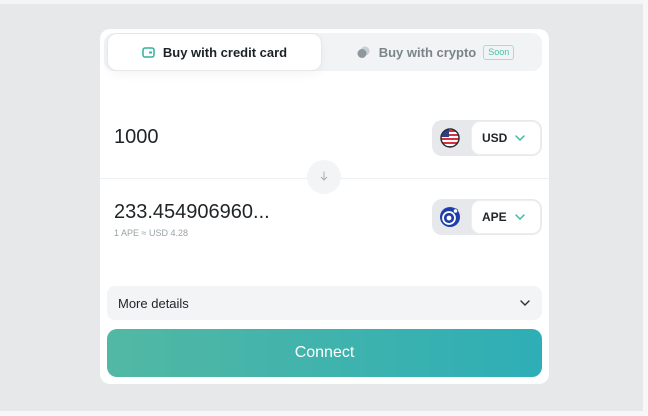 Image resolution: width=648 pixels, height=416 pixels. Describe the element at coordinates (225, 52) in the screenshot. I see `tab-credit-card-label: Buy with credit card` at that location.